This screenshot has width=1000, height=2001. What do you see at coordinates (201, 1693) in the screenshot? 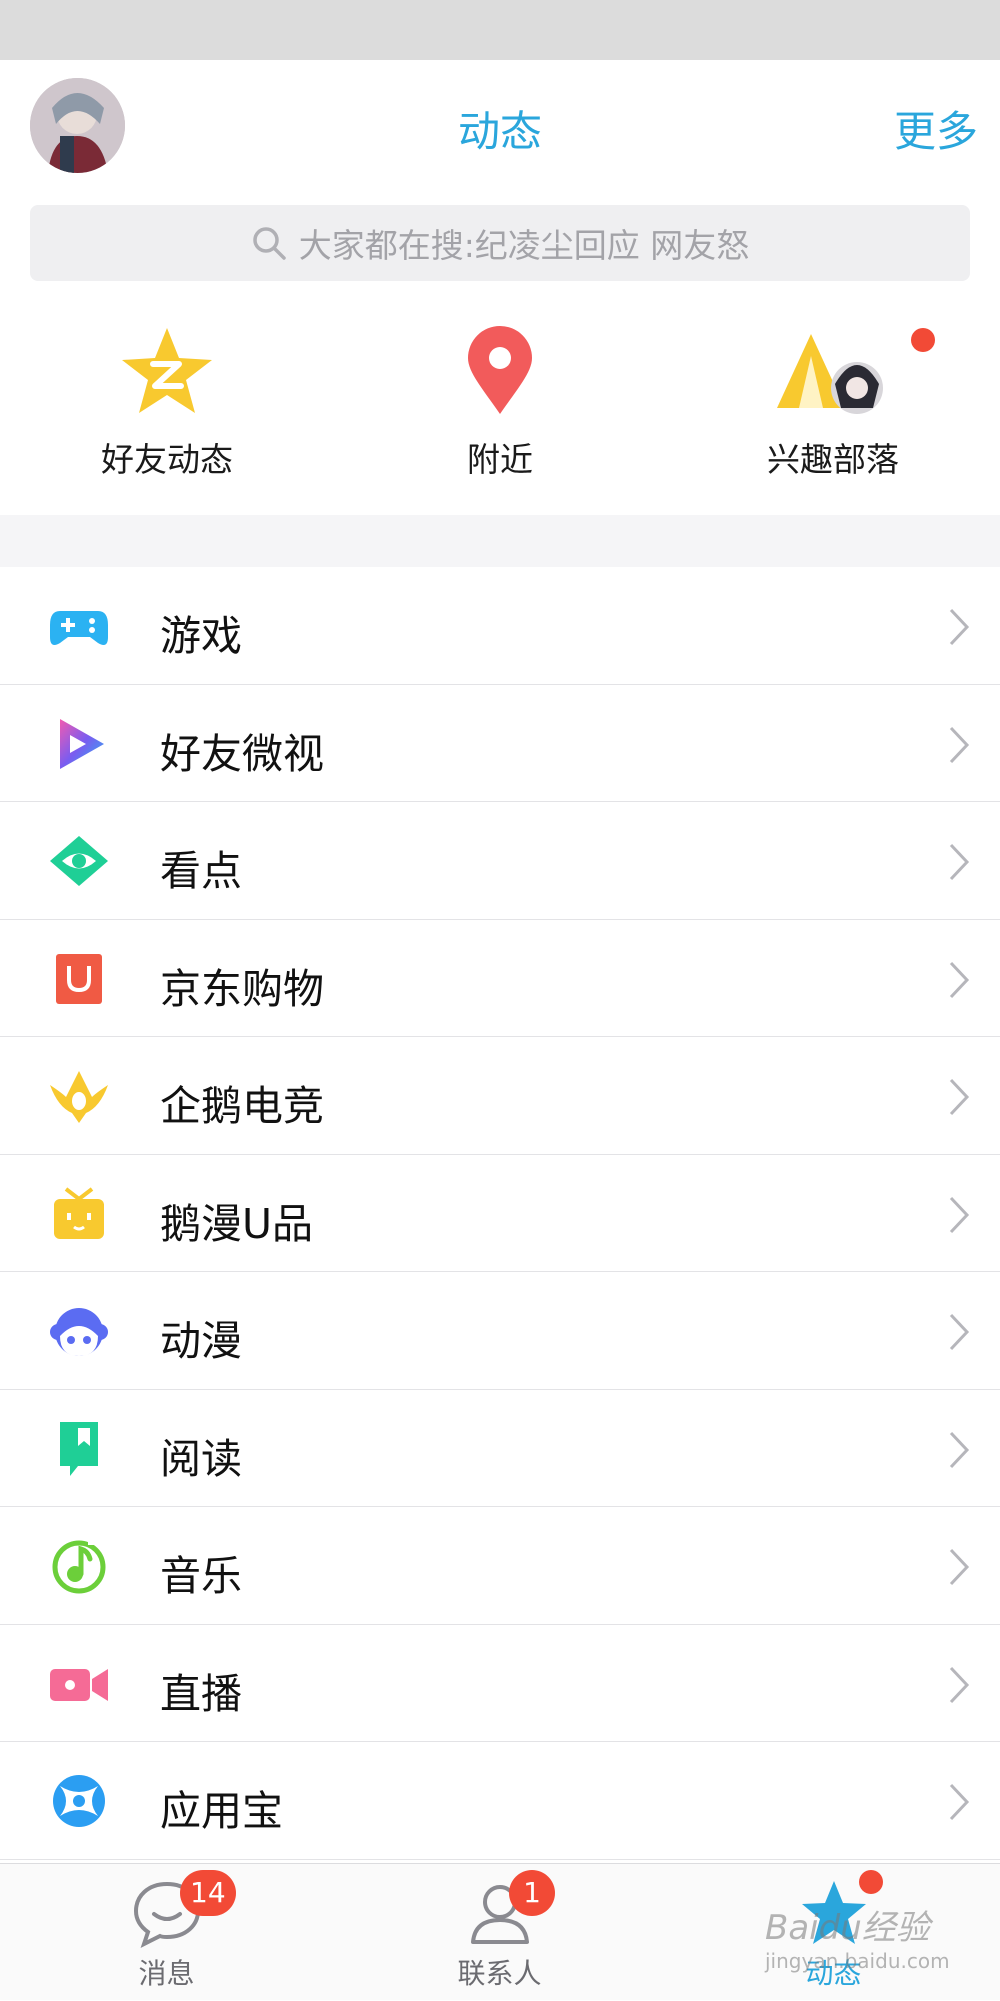
I see `menu-item-label: 直播` at bounding box center [201, 1693].